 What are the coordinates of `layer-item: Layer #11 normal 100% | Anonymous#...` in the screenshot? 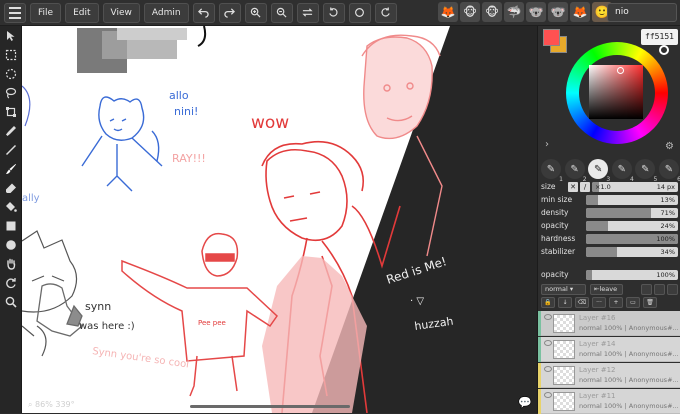 It's located at (609, 401).